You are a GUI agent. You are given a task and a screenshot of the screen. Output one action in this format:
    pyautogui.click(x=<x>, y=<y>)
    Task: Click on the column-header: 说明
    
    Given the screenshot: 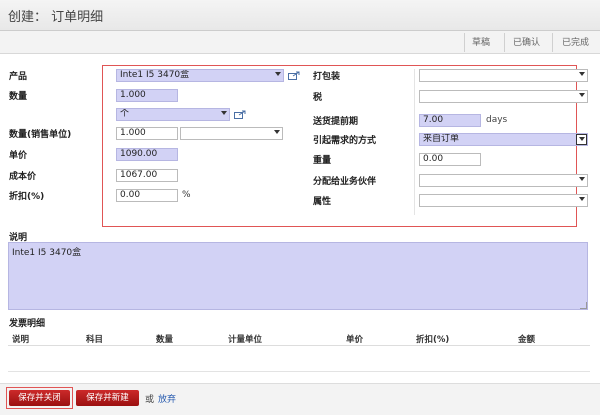 What is the action you would take?
    pyautogui.click(x=21, y=340)
    